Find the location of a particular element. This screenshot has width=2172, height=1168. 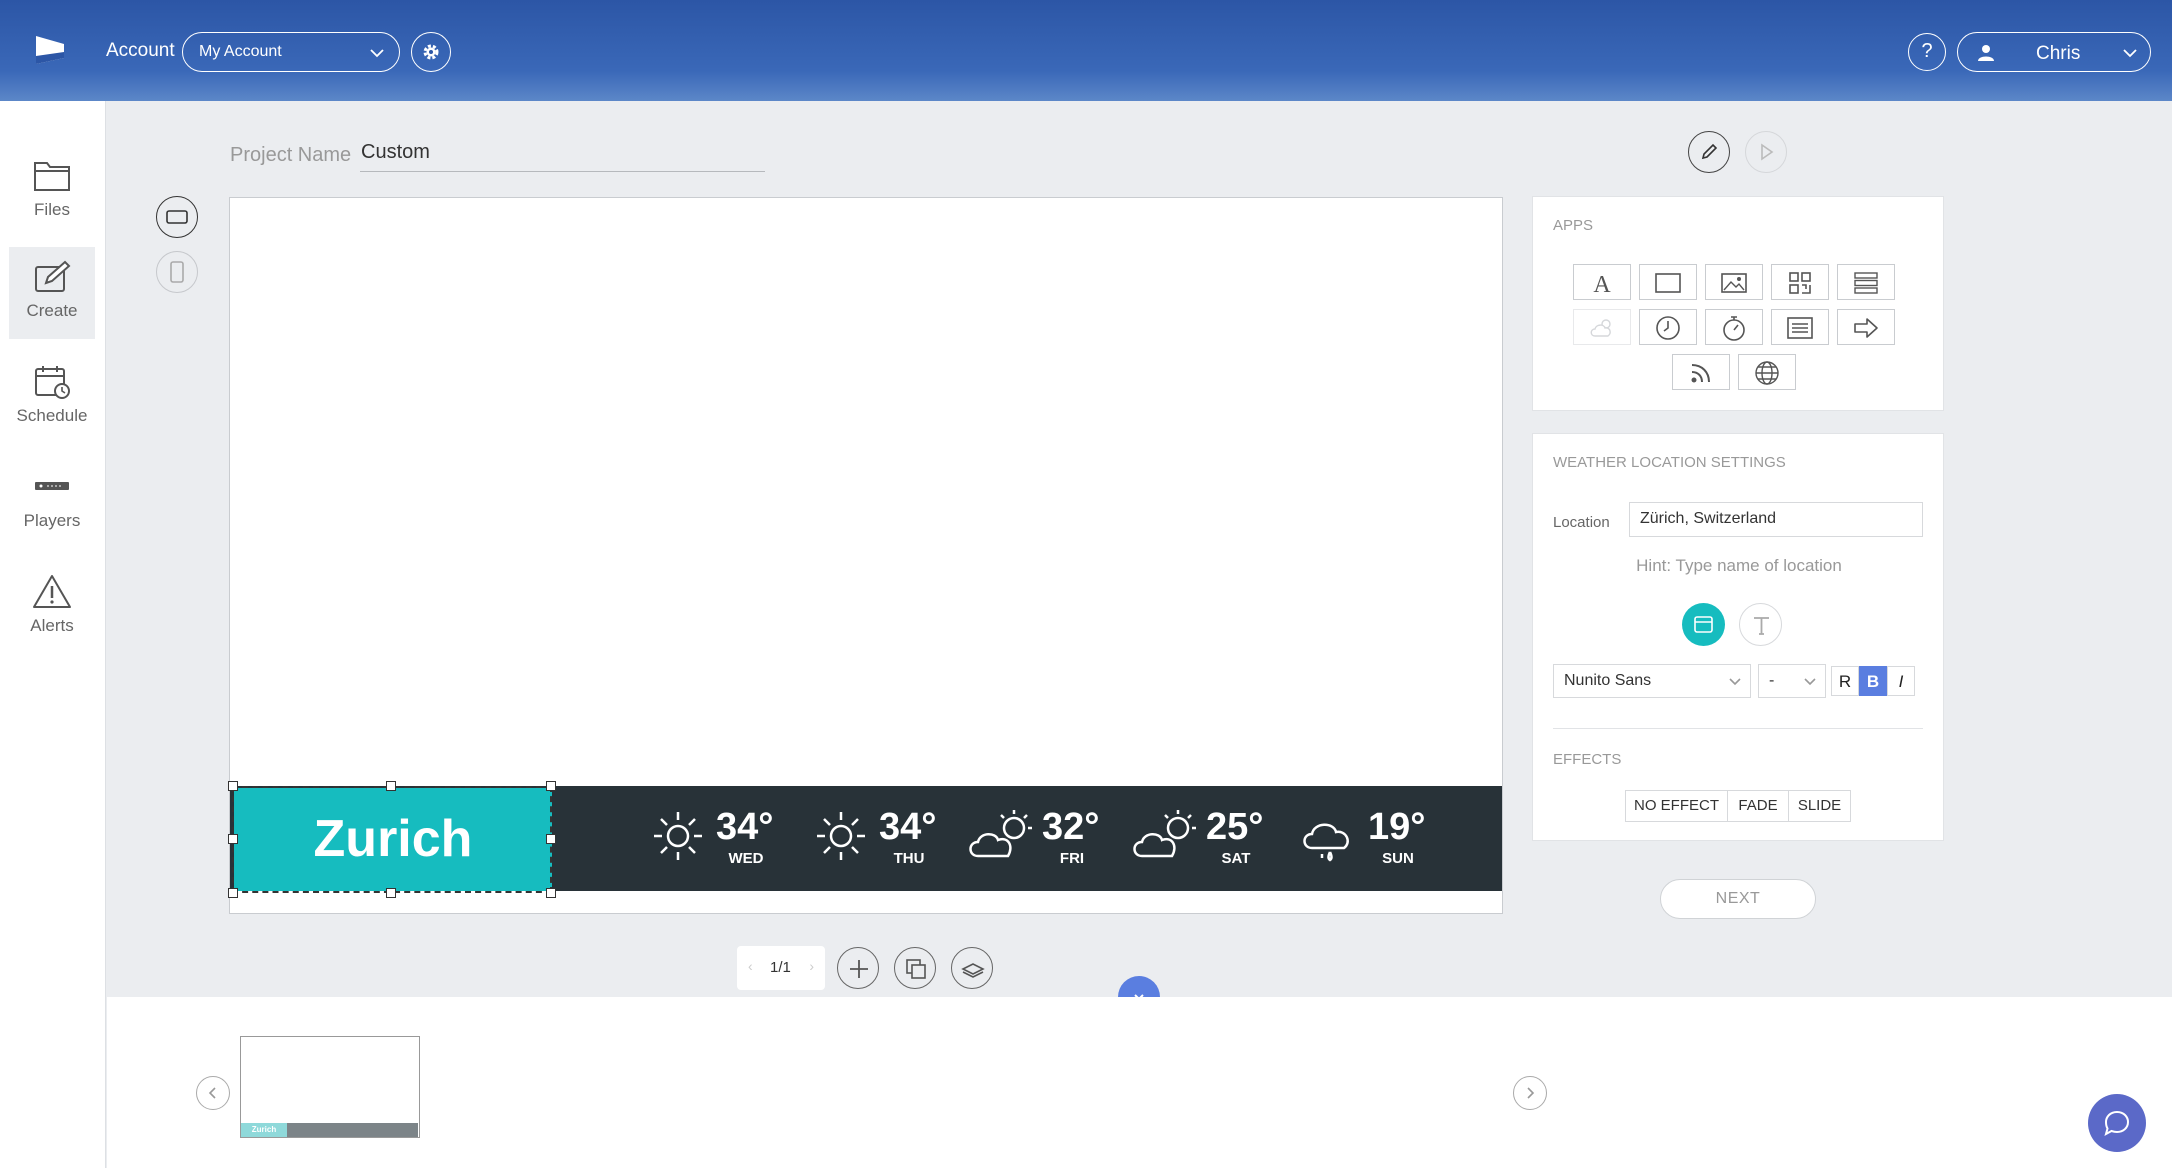

forecast-temp: 34° is located at coordinates (908, 827).